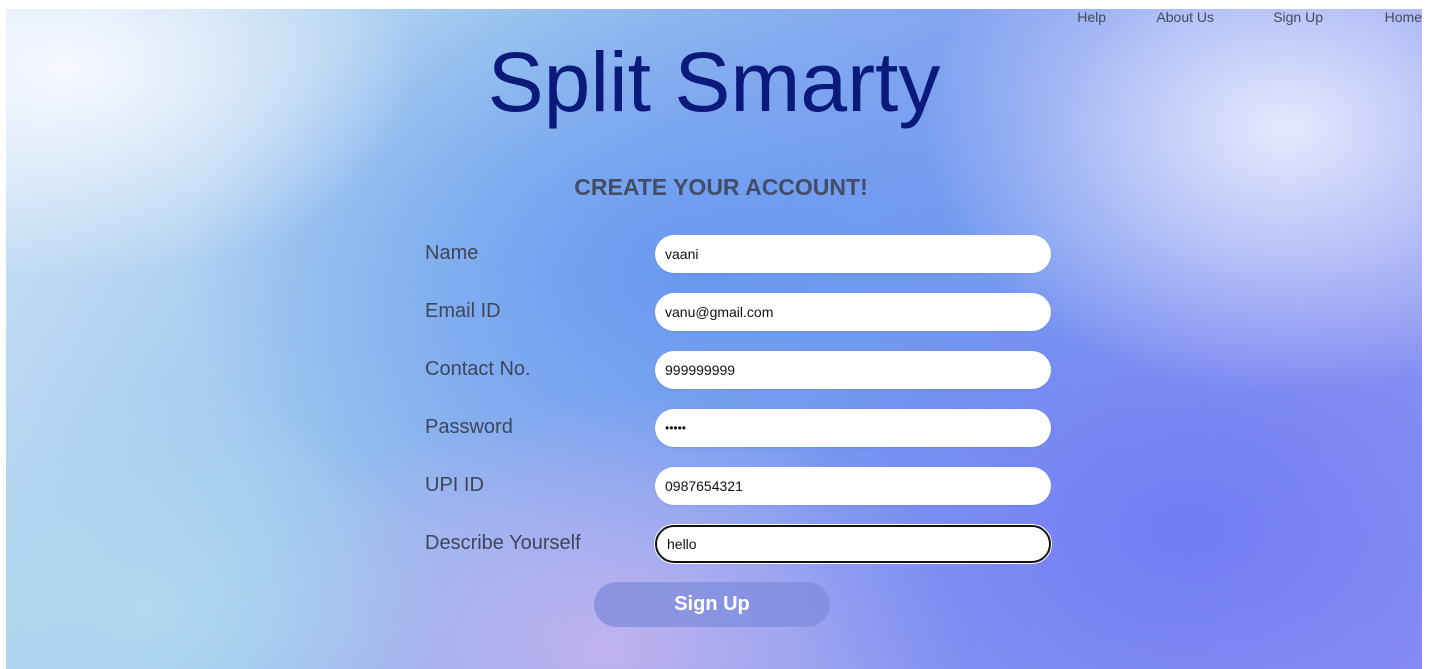 The image size is (1429, 669). I want to click on nav-sign-up-link: Sign Up, so click(1298, 17).